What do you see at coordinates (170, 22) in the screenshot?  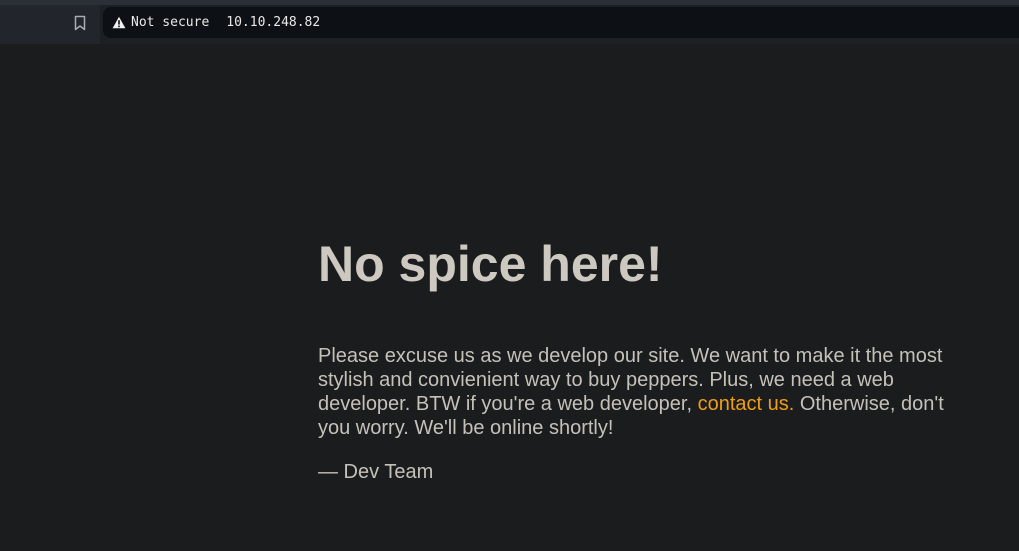 I see `security-status-label: Not secure` at bounding box center [170, 22].